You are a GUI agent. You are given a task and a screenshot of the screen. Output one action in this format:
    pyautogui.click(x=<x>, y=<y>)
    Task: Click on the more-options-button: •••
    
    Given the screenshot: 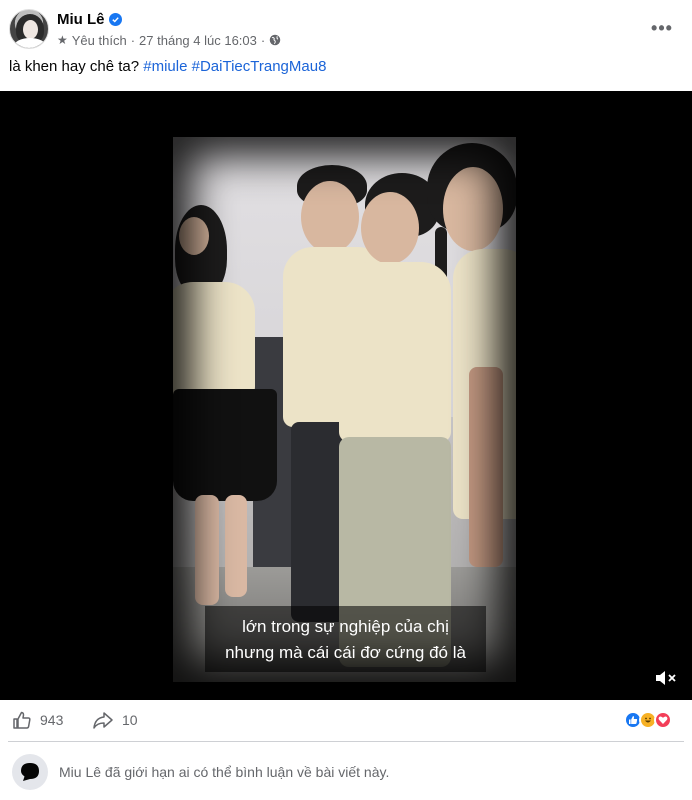 What is the action you would take?
    pyautogui.click(x=662, y=28)
    